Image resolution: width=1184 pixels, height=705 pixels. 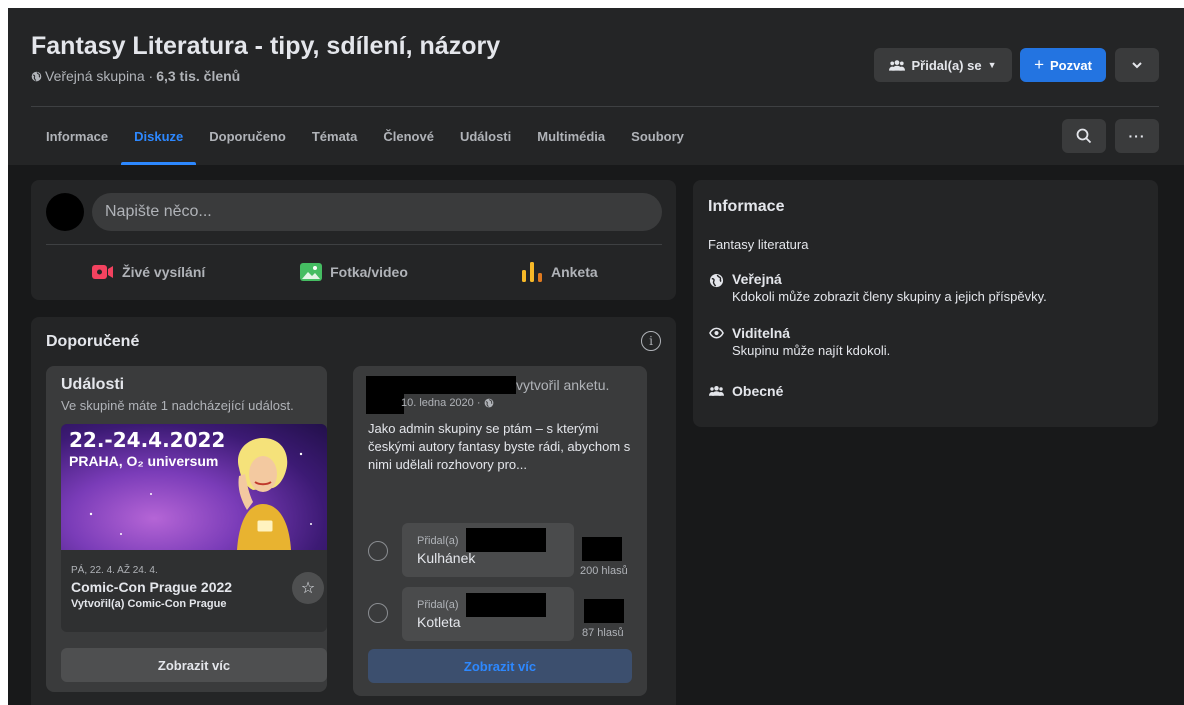 What do you see at coordinates (595, 106) in the screenshot?
I see `header-divider` at bounding box center [595, 106].